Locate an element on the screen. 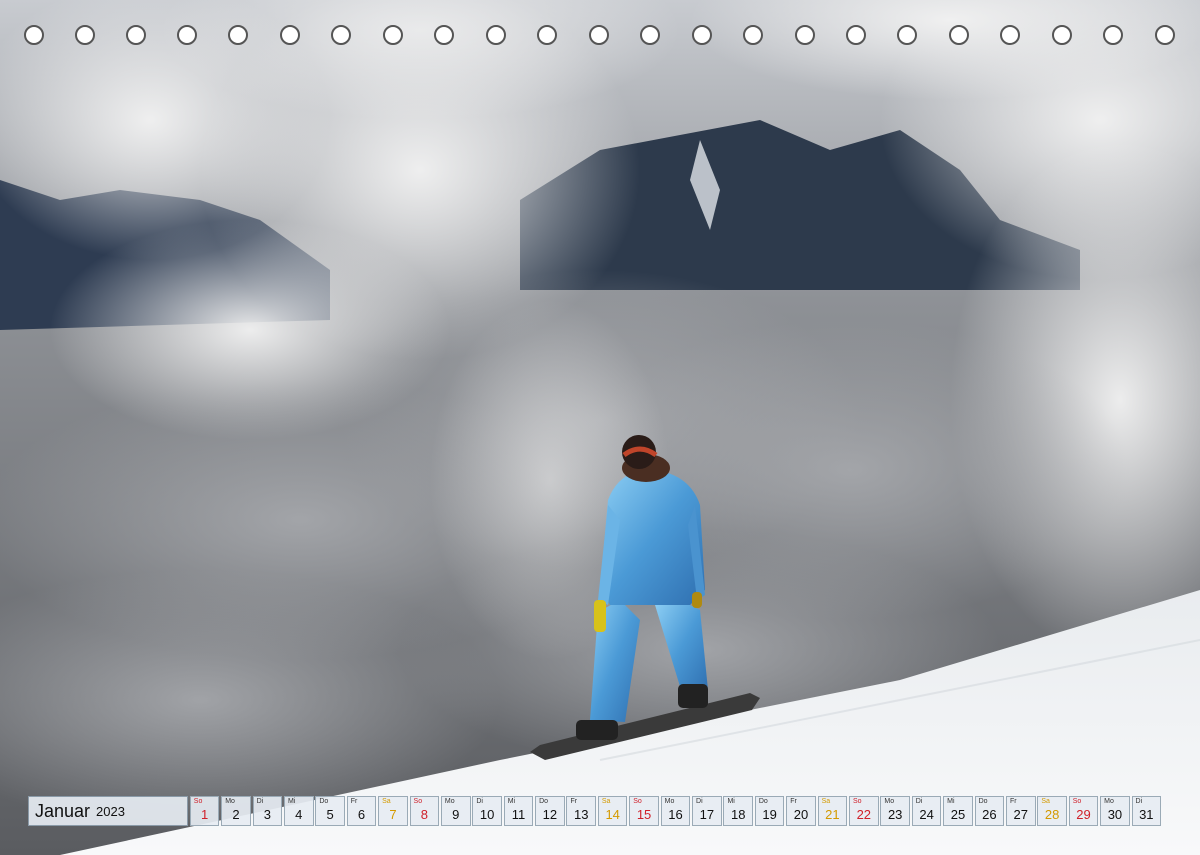 This screenshot has width=1200, height=855. day-cell: Sa 28 is located at coordinates (1052, 811).